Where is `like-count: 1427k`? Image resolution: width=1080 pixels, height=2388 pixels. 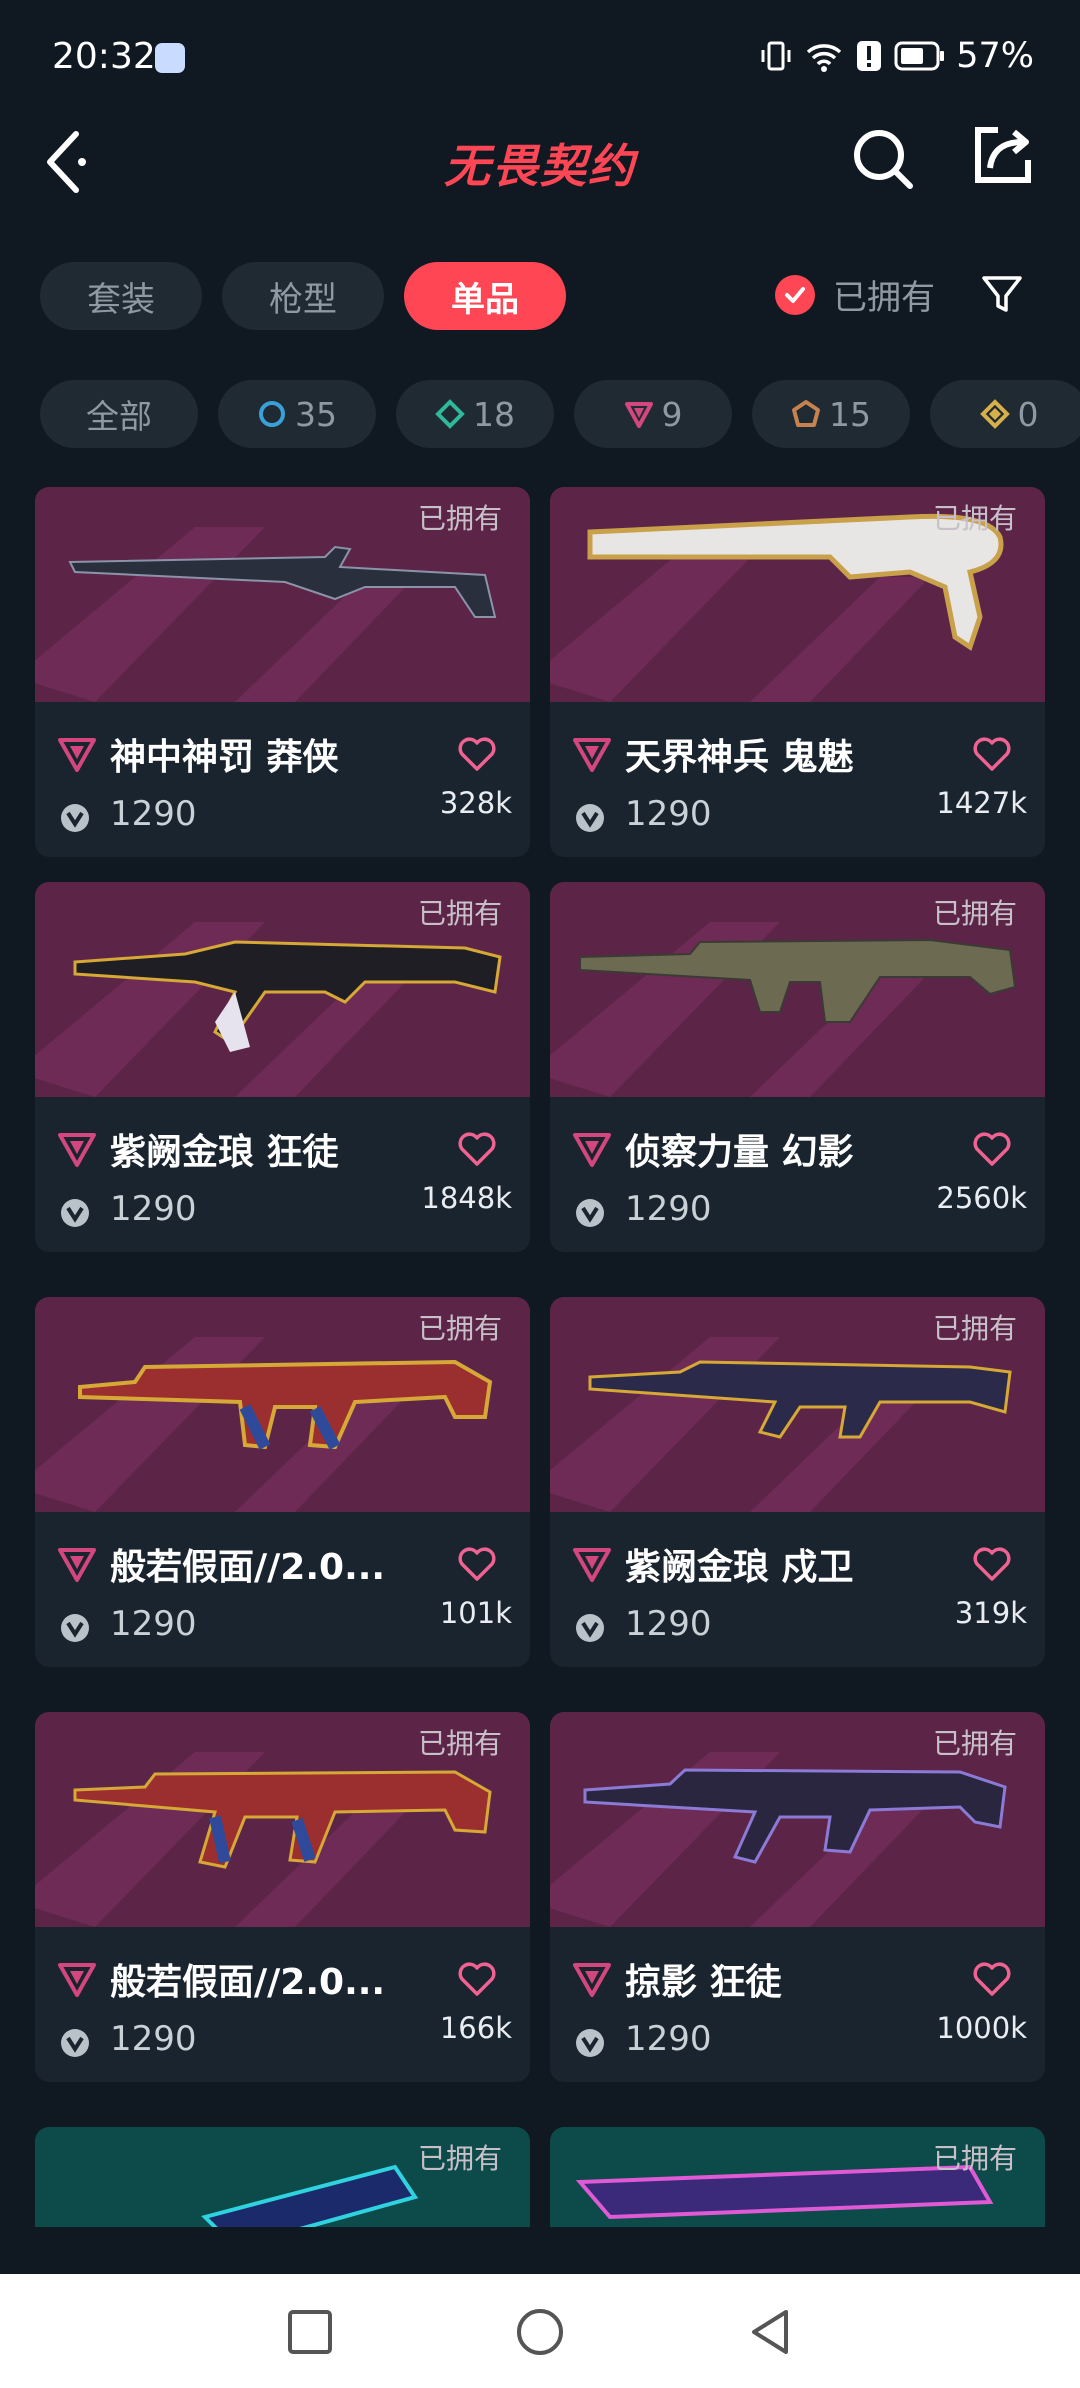
like-count: 1427k is located at coordinates (981, 803).